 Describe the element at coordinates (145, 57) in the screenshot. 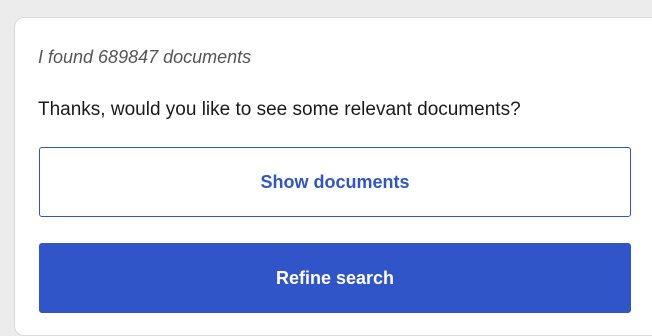

I see `document-count-text: I found 689847 documents` at that location.